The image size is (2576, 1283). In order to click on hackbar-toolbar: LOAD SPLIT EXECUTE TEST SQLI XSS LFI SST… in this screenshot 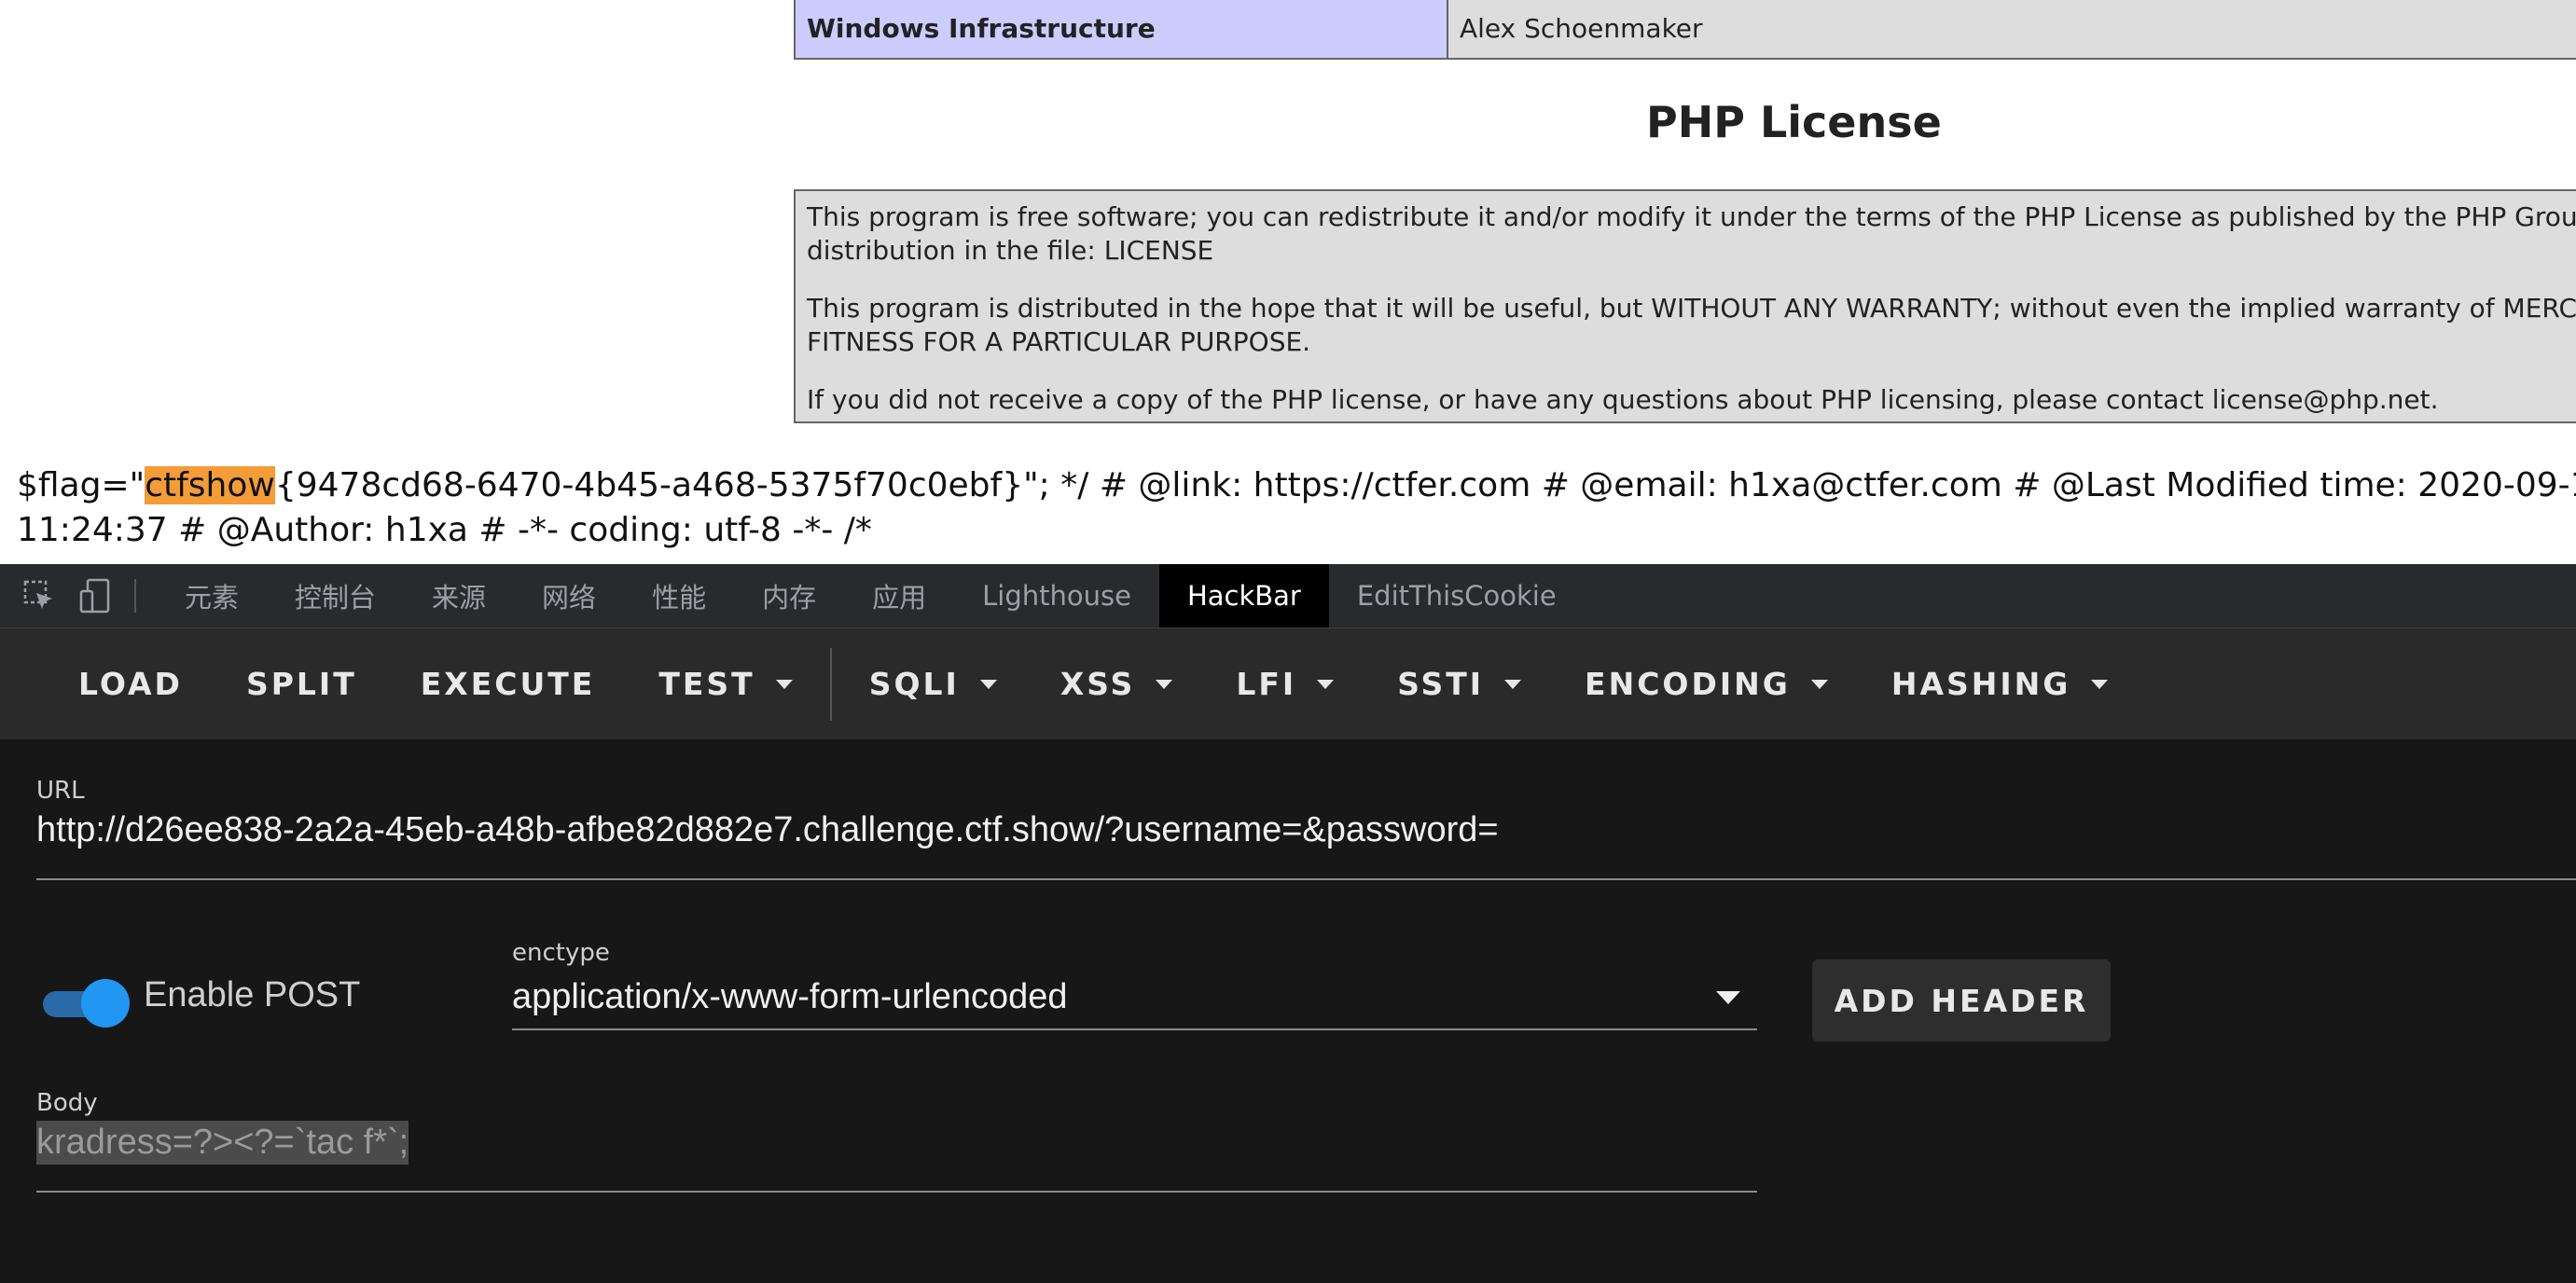, I will do `click(1288, 684)`.